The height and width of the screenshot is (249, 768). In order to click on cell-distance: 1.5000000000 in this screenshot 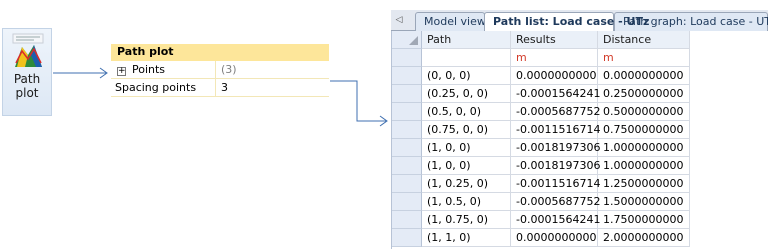, I will do `click(644, 202)`.